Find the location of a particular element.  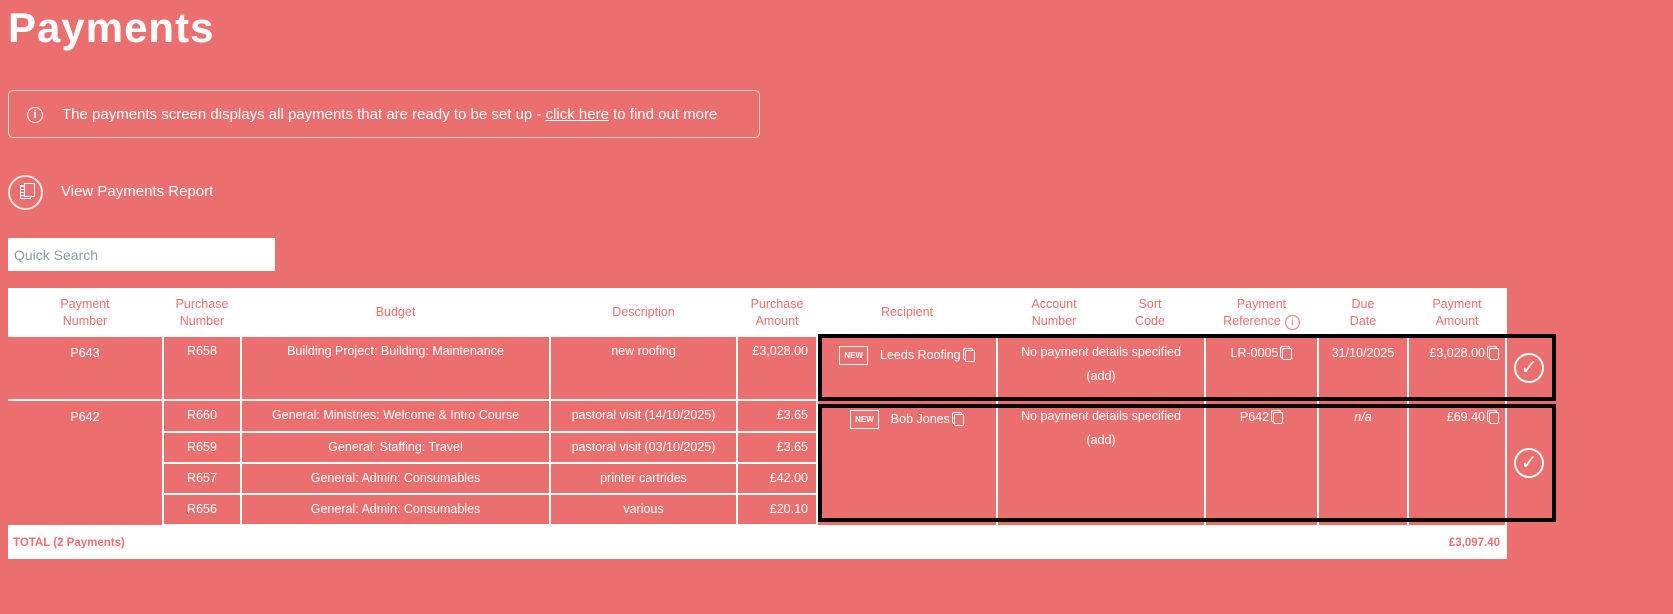

quick-search-input is located at coordinates (141, 254).